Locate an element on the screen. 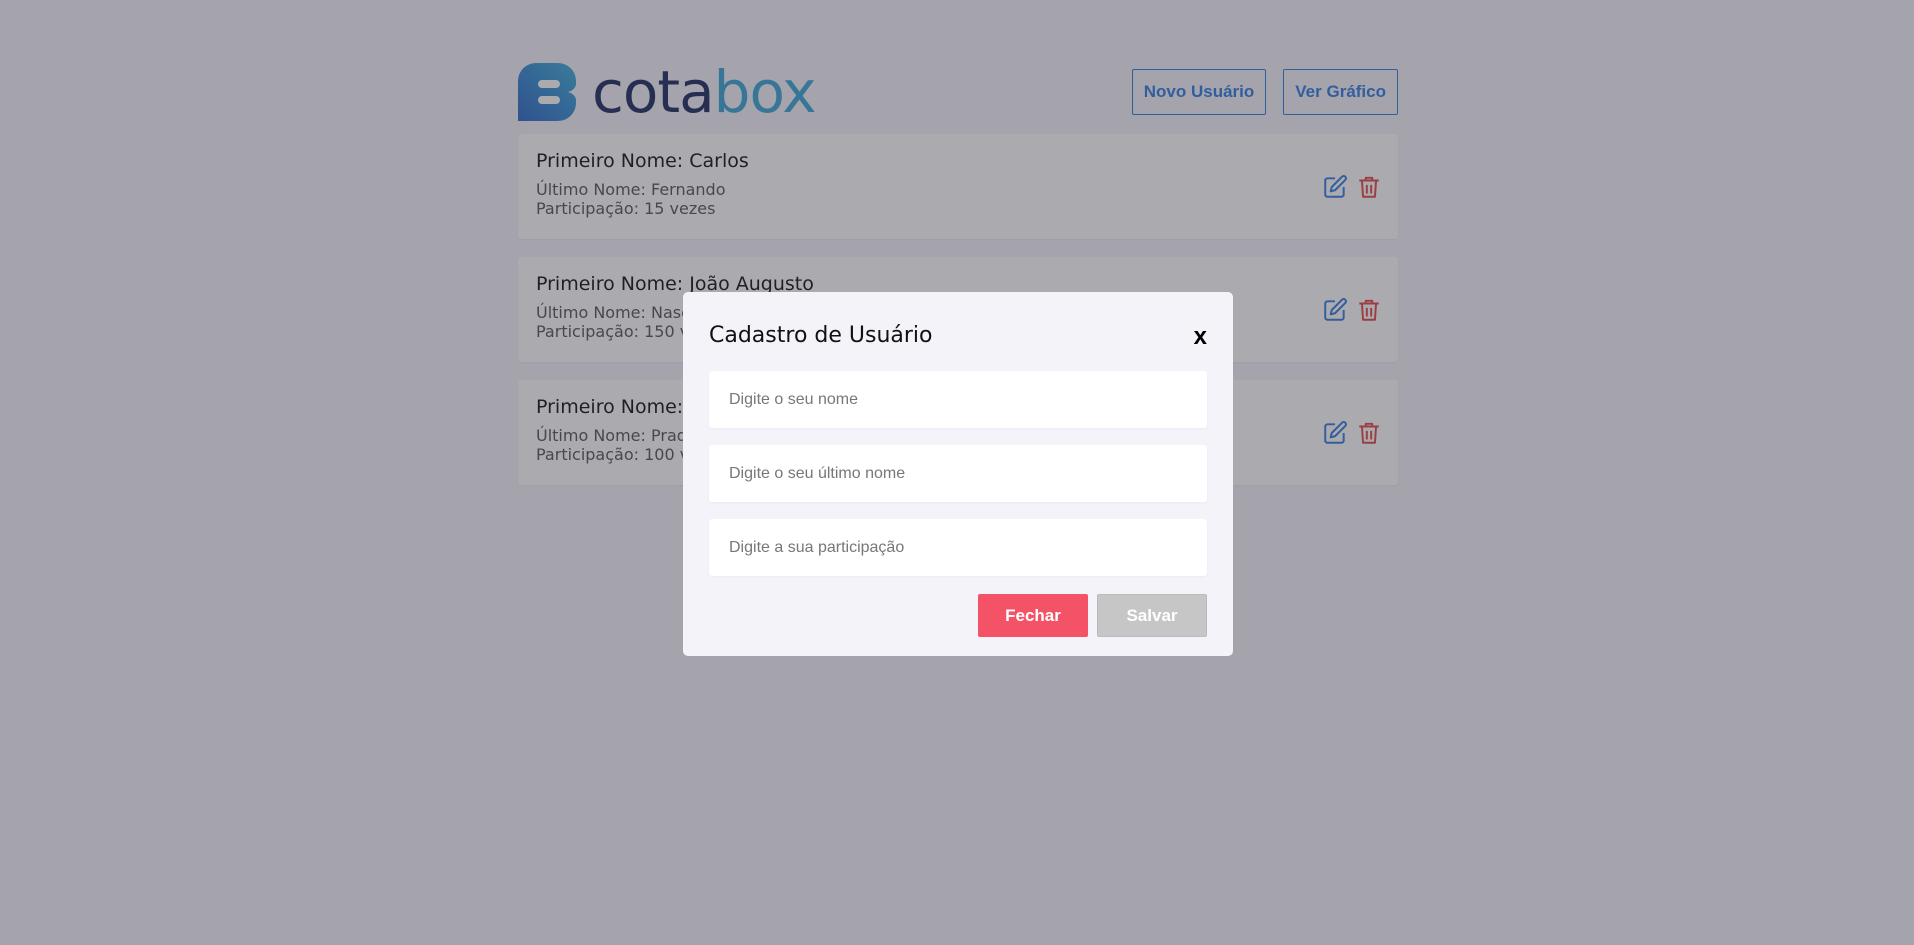 This screenshot has height=945, width=1914. user-registration-modal: Cadastro de Usuário x Fechar Salvar is located at coordinates (958, 474).